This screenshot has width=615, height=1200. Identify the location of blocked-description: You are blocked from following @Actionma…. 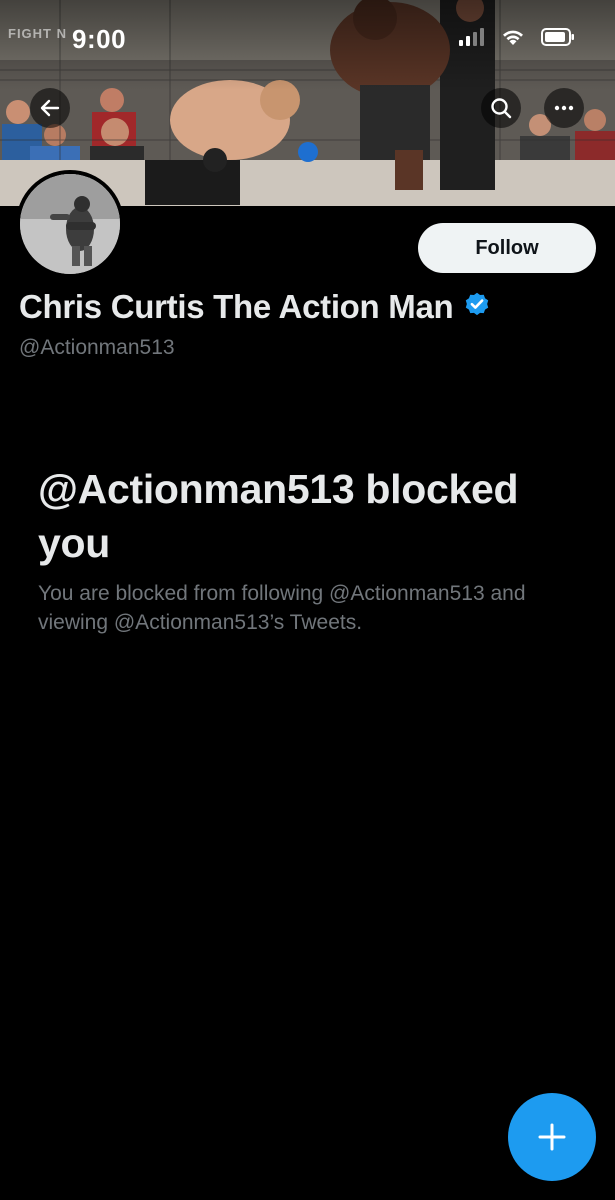
(282, 608).